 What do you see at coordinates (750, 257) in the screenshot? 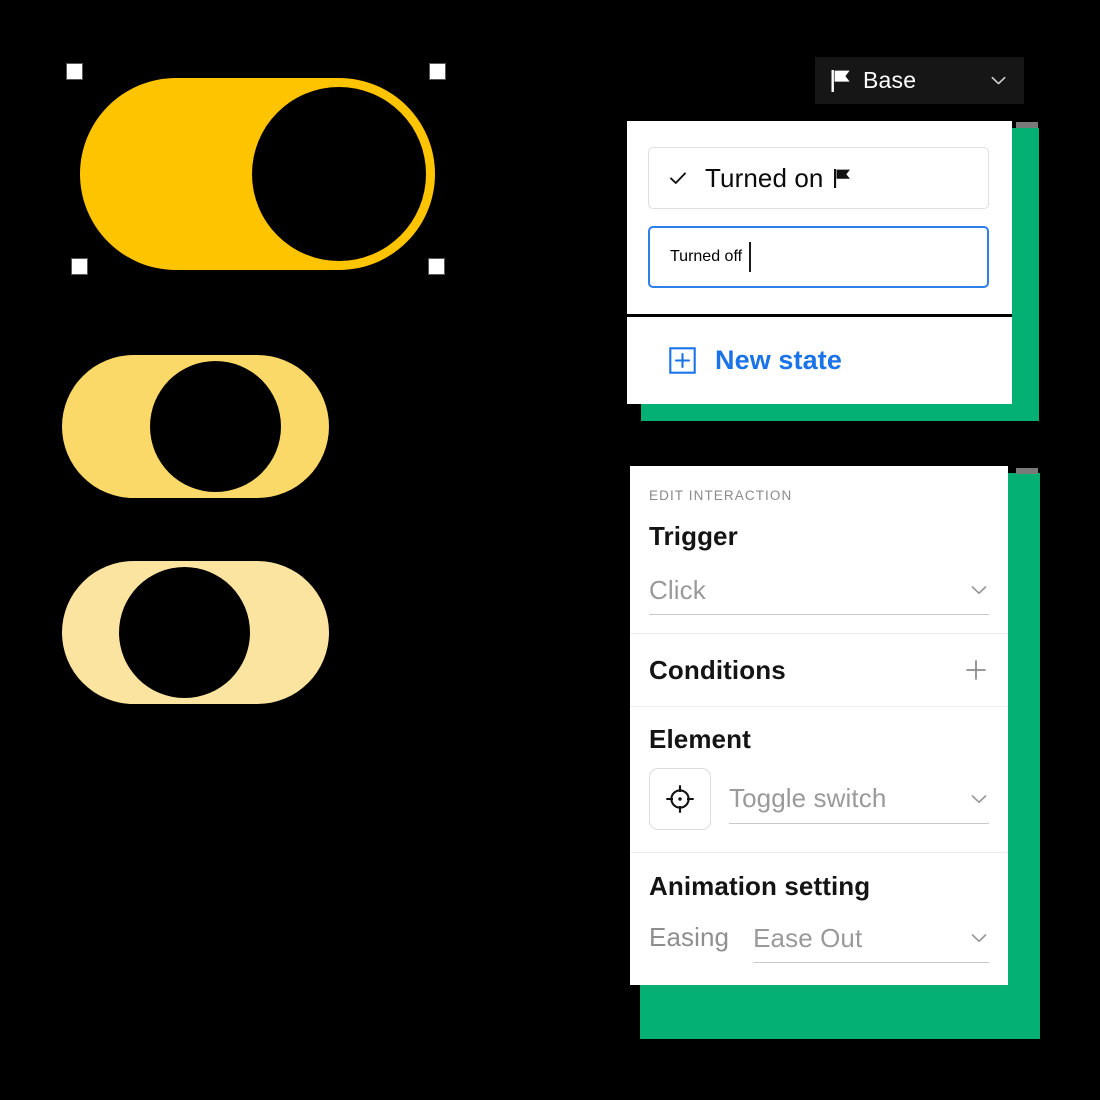
I see `text-cursor` at bounding box center [750, 257].